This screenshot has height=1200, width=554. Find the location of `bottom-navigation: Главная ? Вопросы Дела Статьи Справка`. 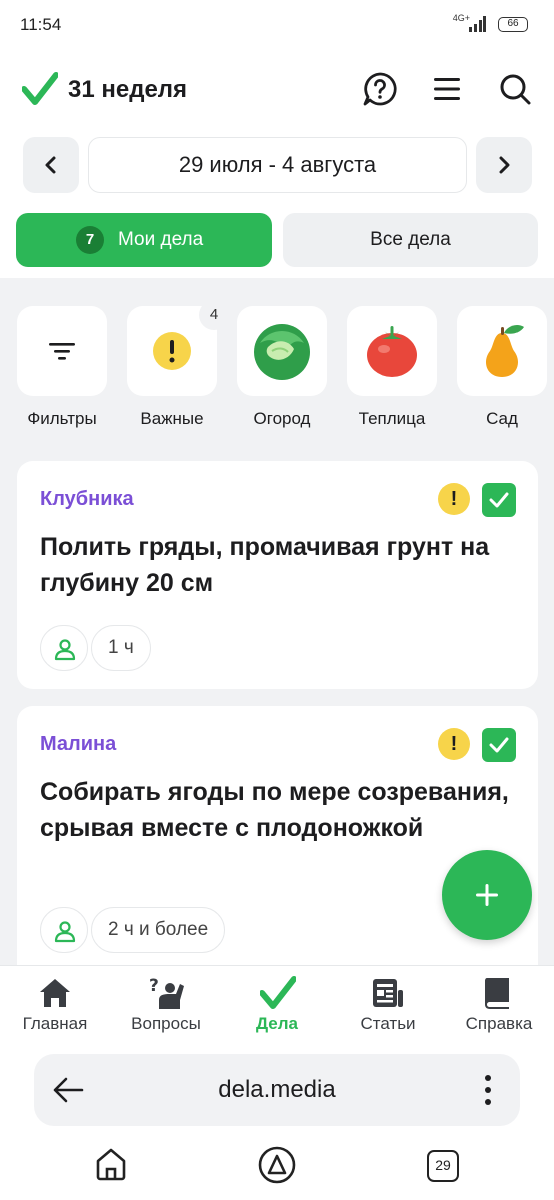

bottom-navigation: Главная ? Вопросы Дела Статьи Справка is located at coordinates (277, 1003).